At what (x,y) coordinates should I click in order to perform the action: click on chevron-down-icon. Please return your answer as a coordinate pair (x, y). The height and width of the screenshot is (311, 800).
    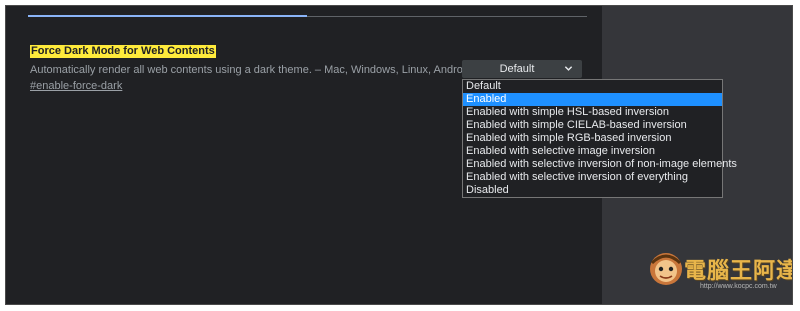
    Looking at the image, I should click on (568, 68).